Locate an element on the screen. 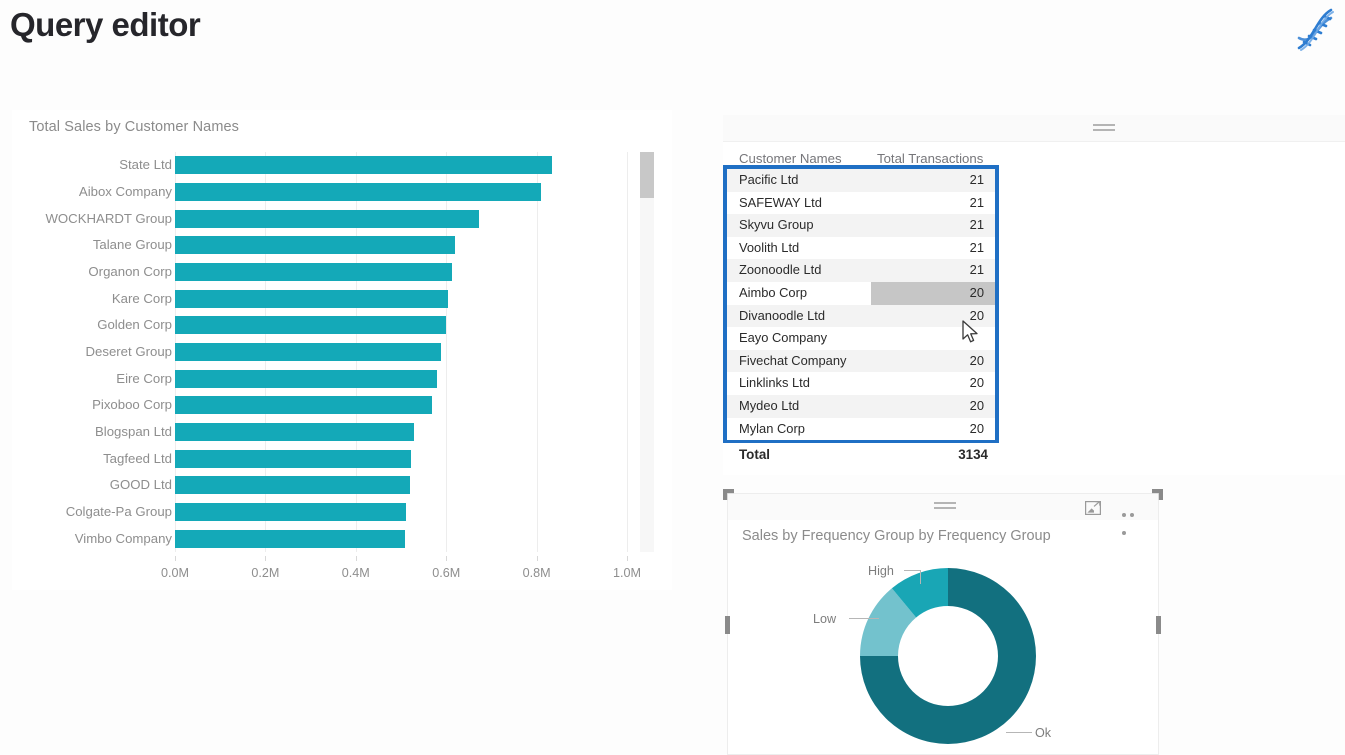 This screenshot has height=755, width=1345. bar-category-label: Blogspan Ltd is located at coordinates (97, 431).